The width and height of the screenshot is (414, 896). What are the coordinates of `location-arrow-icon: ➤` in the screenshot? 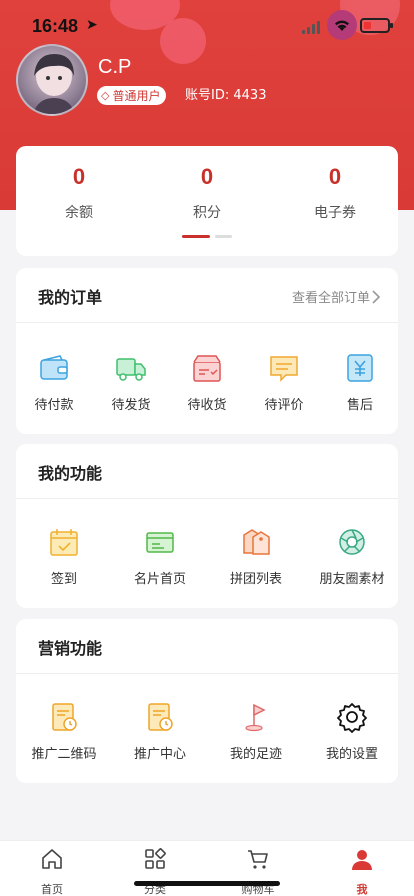 It's located at (92, 25).